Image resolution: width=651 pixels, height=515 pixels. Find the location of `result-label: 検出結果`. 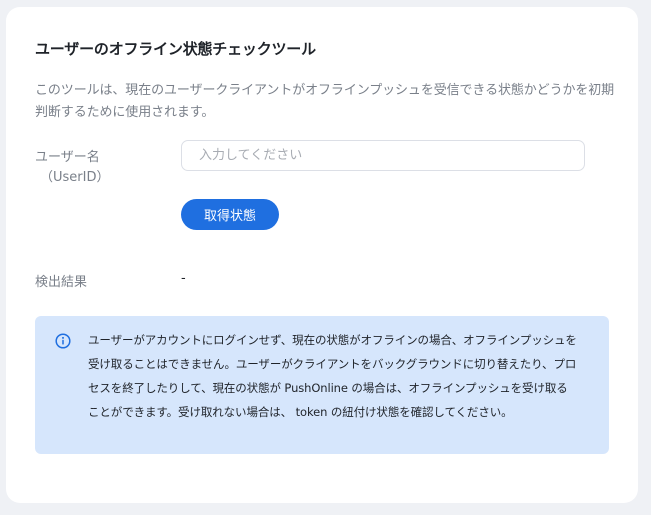

result-label: 検出結果 is located at coordinates (61, 282).